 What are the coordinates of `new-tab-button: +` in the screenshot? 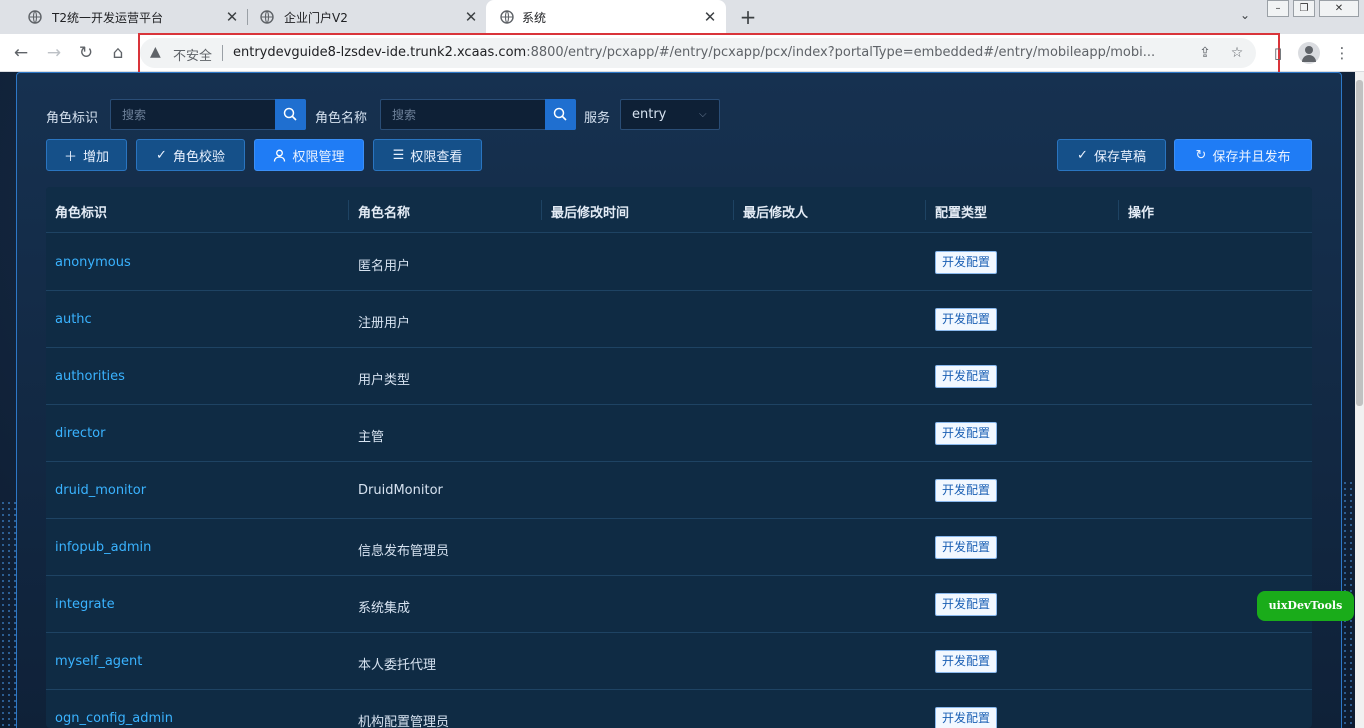 It's located at (748, 17).